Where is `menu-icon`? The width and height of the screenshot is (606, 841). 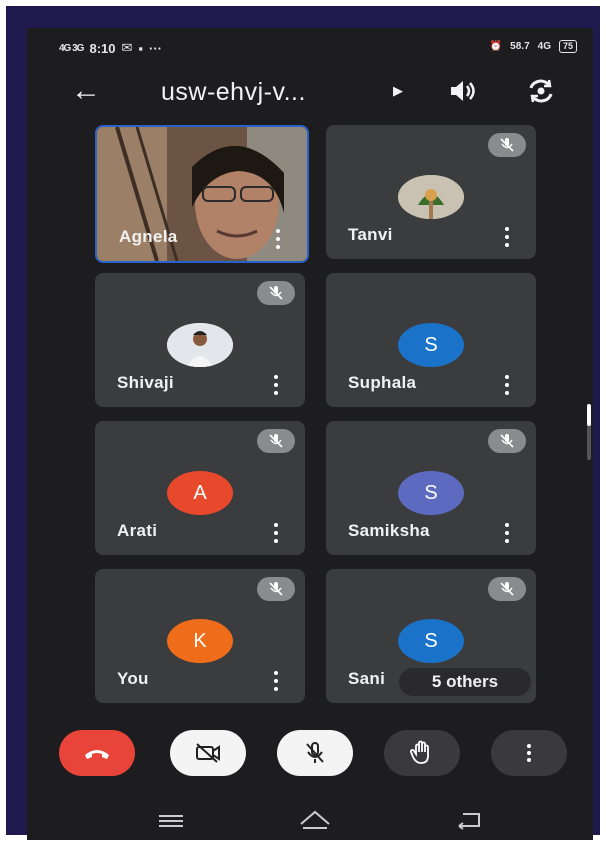 menu-icon is located at coordinates (171, 821).